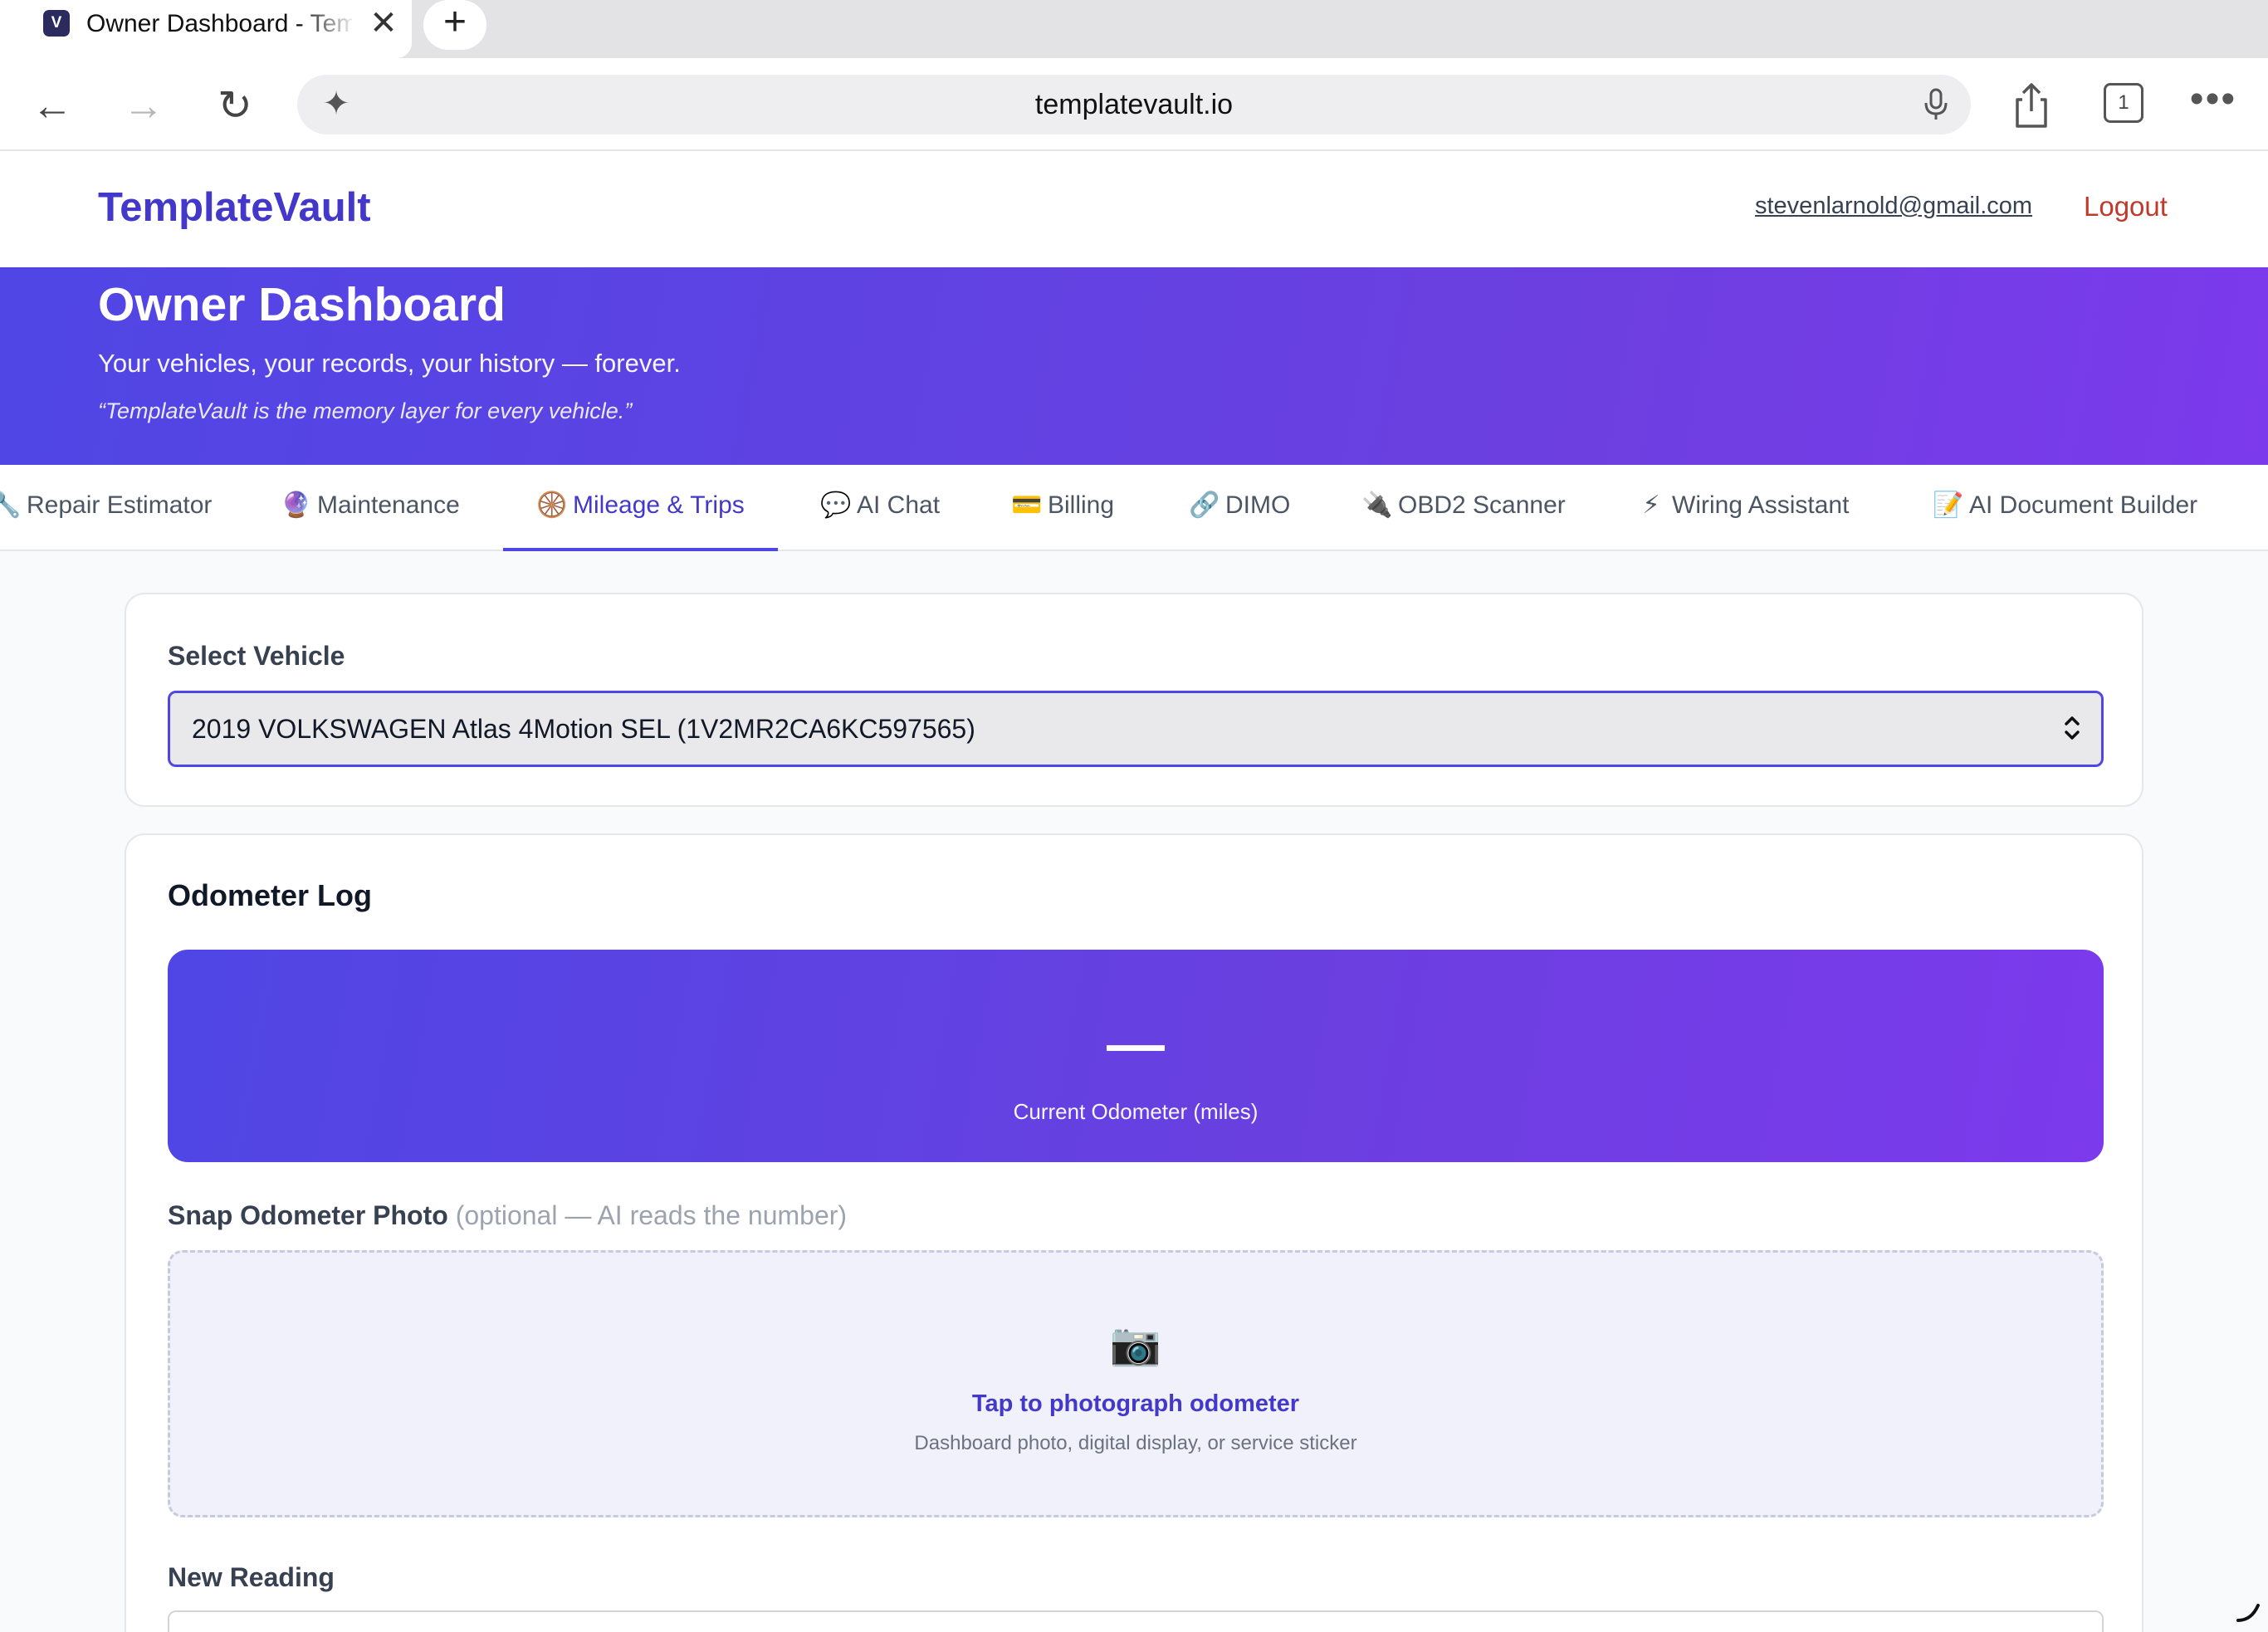 This screenshot has width=2268, height=1632. I want to click on tab-obd2-scanner: 🔌 OBD2 Scanner, so click(1463, 508).